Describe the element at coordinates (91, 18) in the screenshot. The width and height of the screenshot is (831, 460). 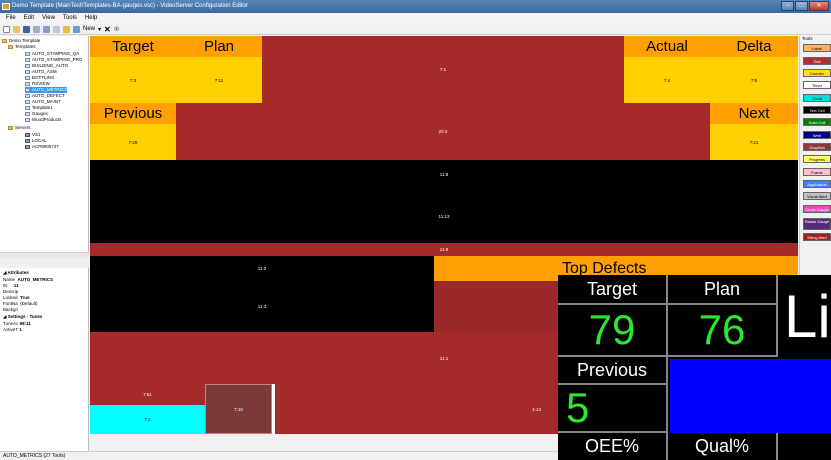
I see `menu-help: Help` at that location.